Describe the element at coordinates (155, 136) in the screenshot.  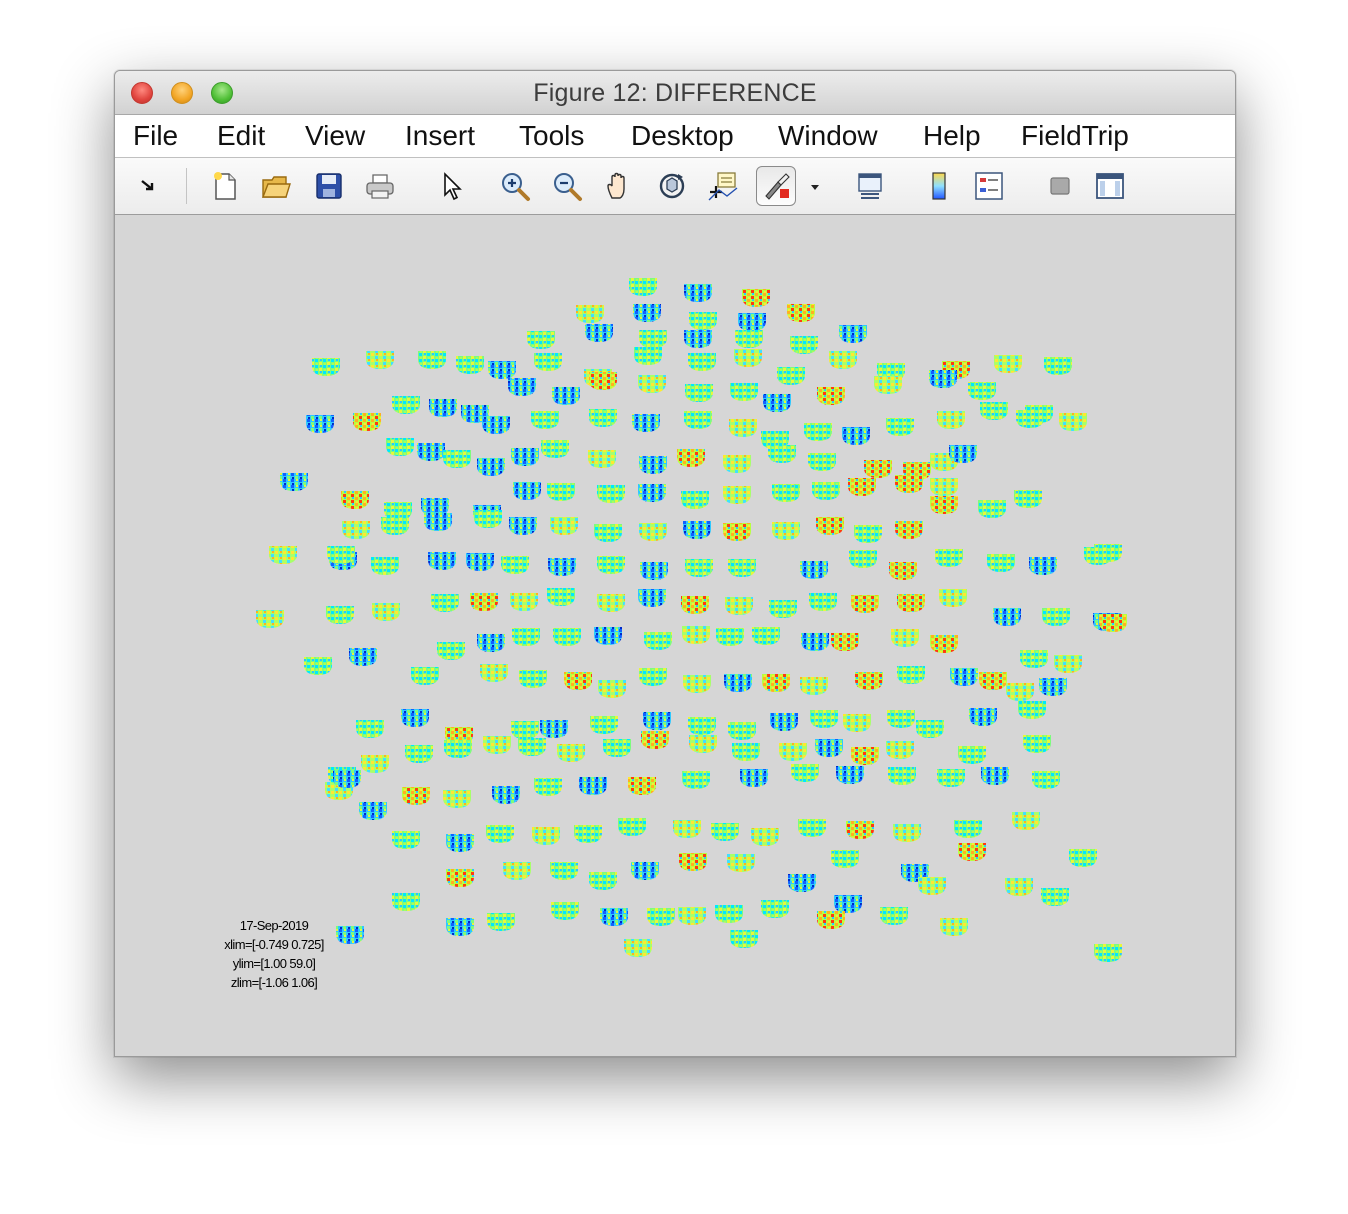
I see `menu-file: File` at that location.